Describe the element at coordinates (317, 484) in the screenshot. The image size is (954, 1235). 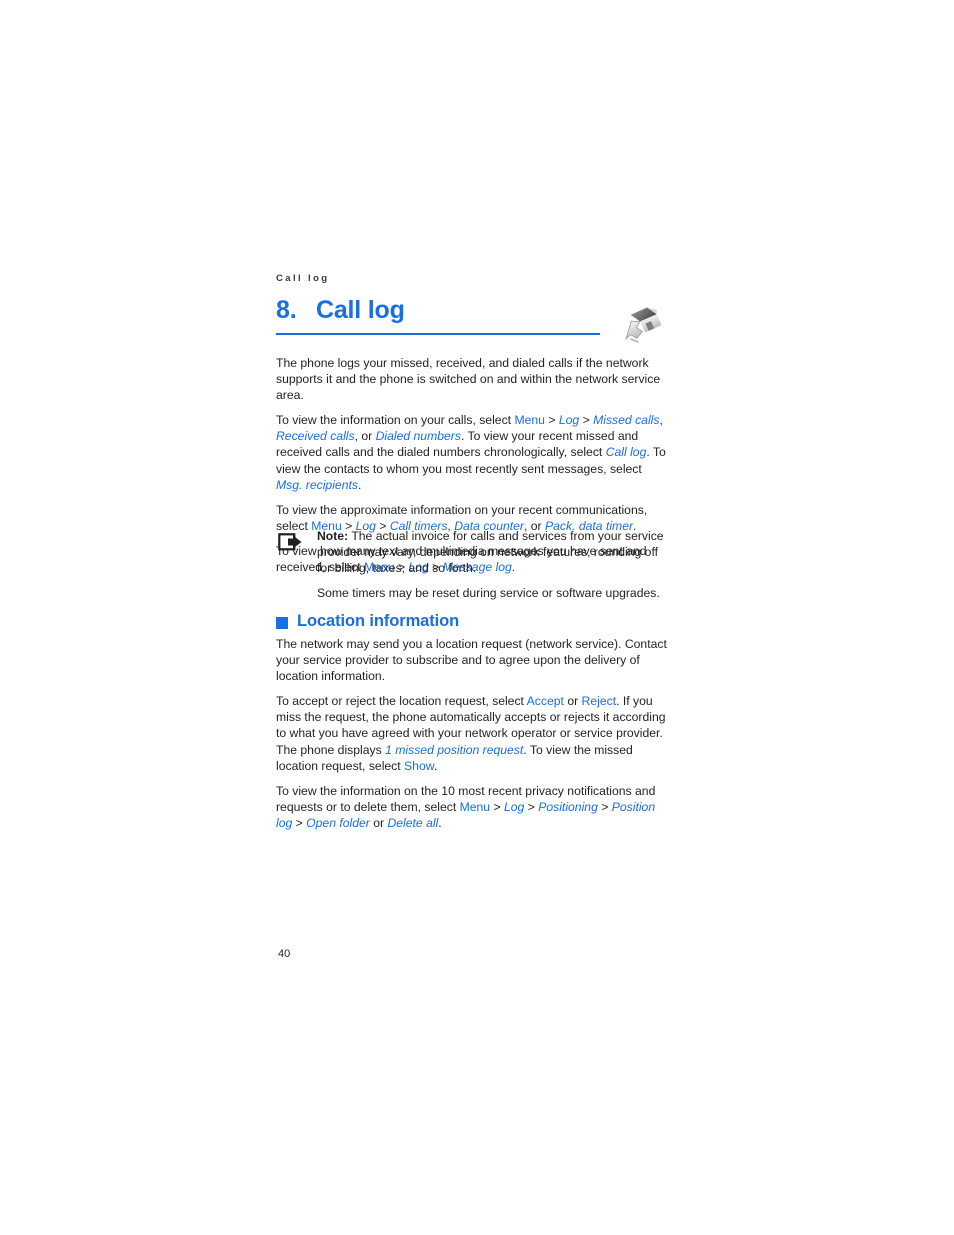
I see `msg-recipients-menu-item: Msg. recipients` at that location.